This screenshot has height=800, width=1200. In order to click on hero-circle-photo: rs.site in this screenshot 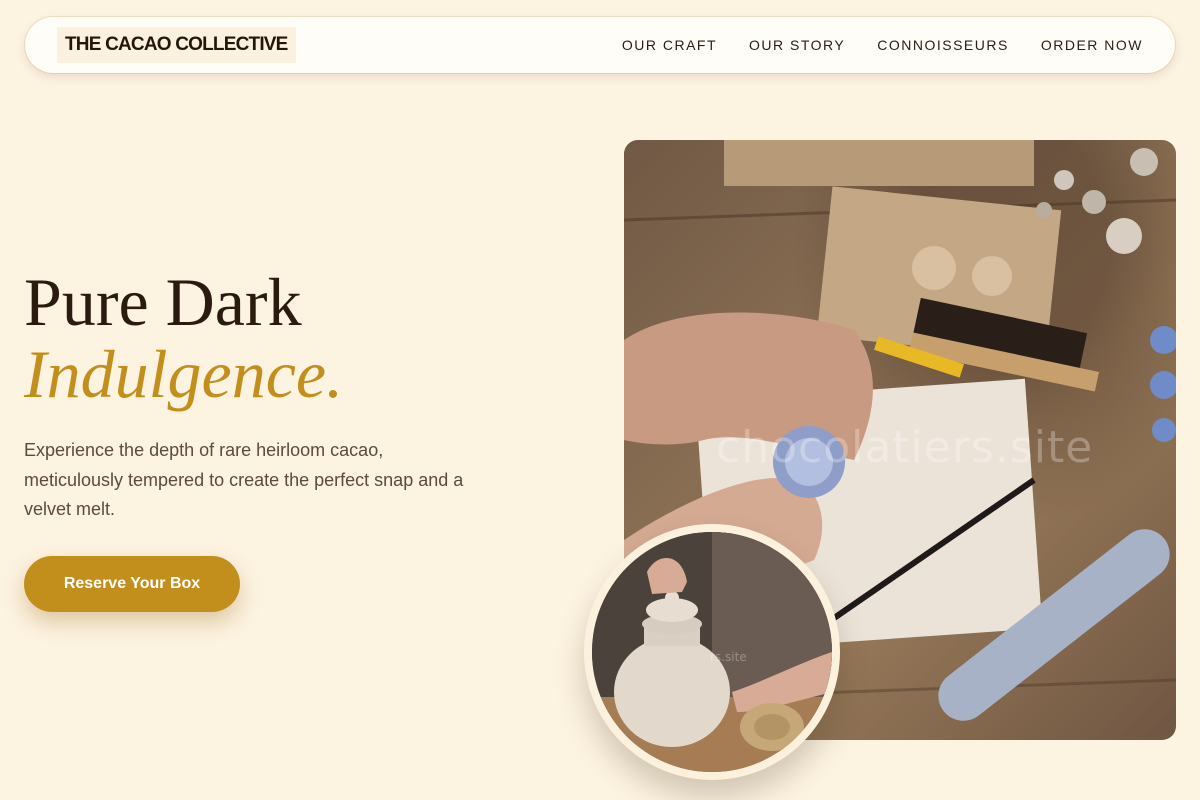, I will do `click(712, 652)`.